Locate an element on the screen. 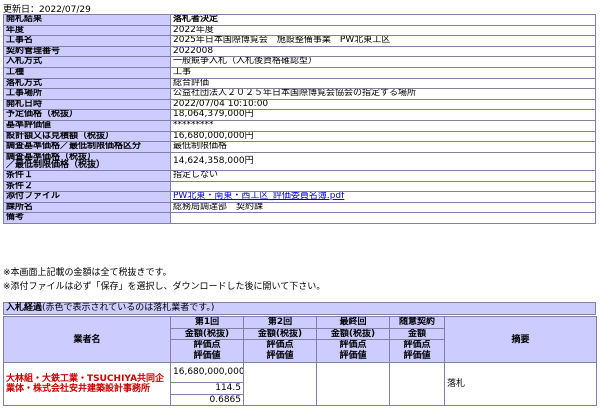 This screenshot has width=600, height=417. detail-row: 開札結果 落札者決定 is located at coordinates (299, 20).